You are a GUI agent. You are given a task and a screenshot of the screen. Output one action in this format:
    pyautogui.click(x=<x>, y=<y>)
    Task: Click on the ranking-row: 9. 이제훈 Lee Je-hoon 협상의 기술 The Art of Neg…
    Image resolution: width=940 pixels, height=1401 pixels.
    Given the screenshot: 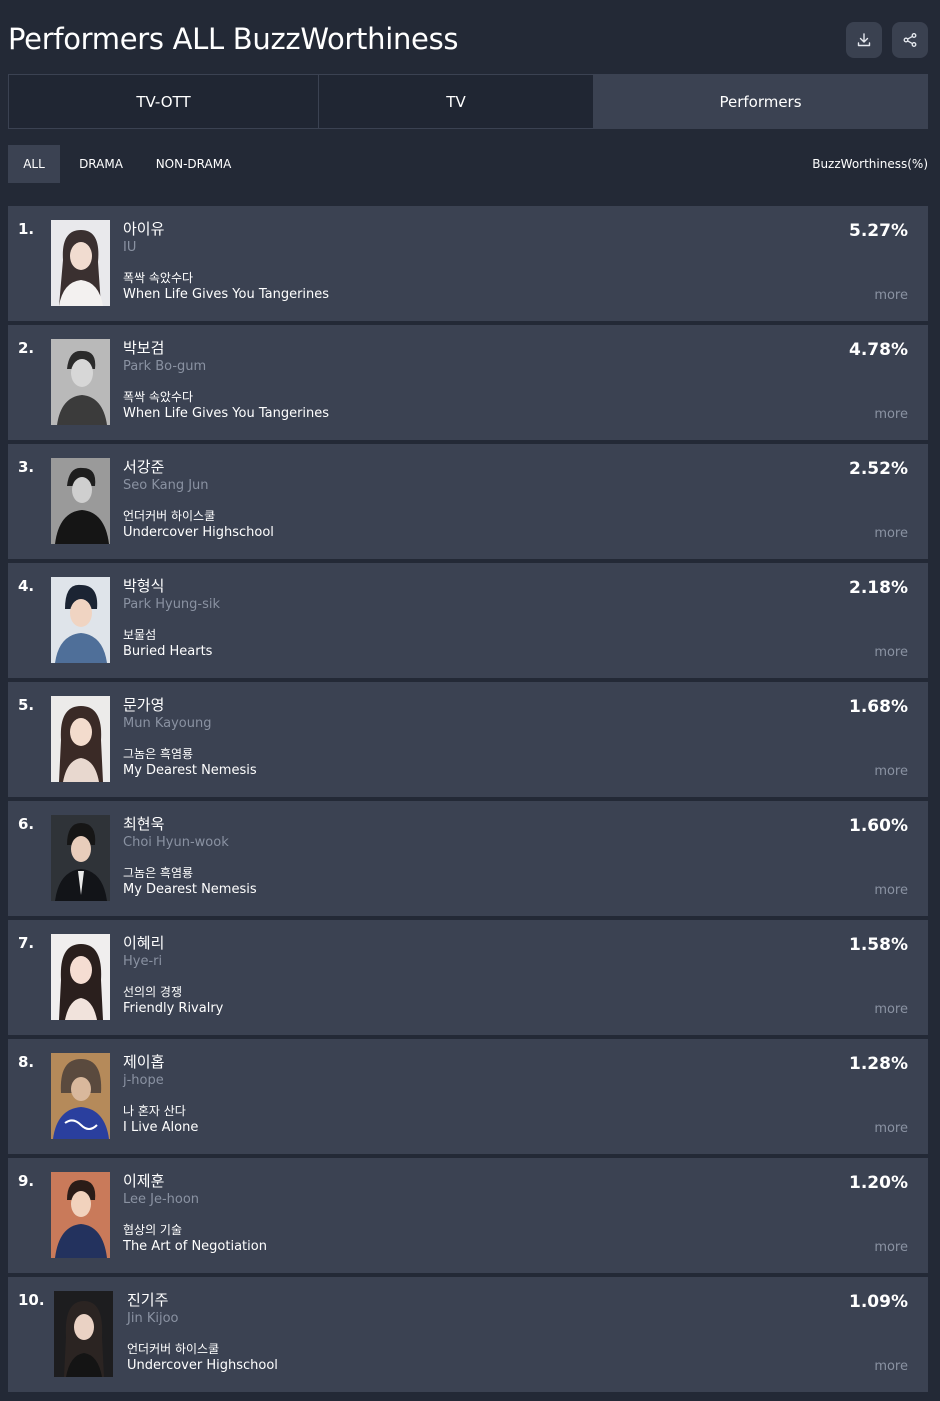 What is the action you would take?
    pyautogui.click(x=468, y=1215)
    